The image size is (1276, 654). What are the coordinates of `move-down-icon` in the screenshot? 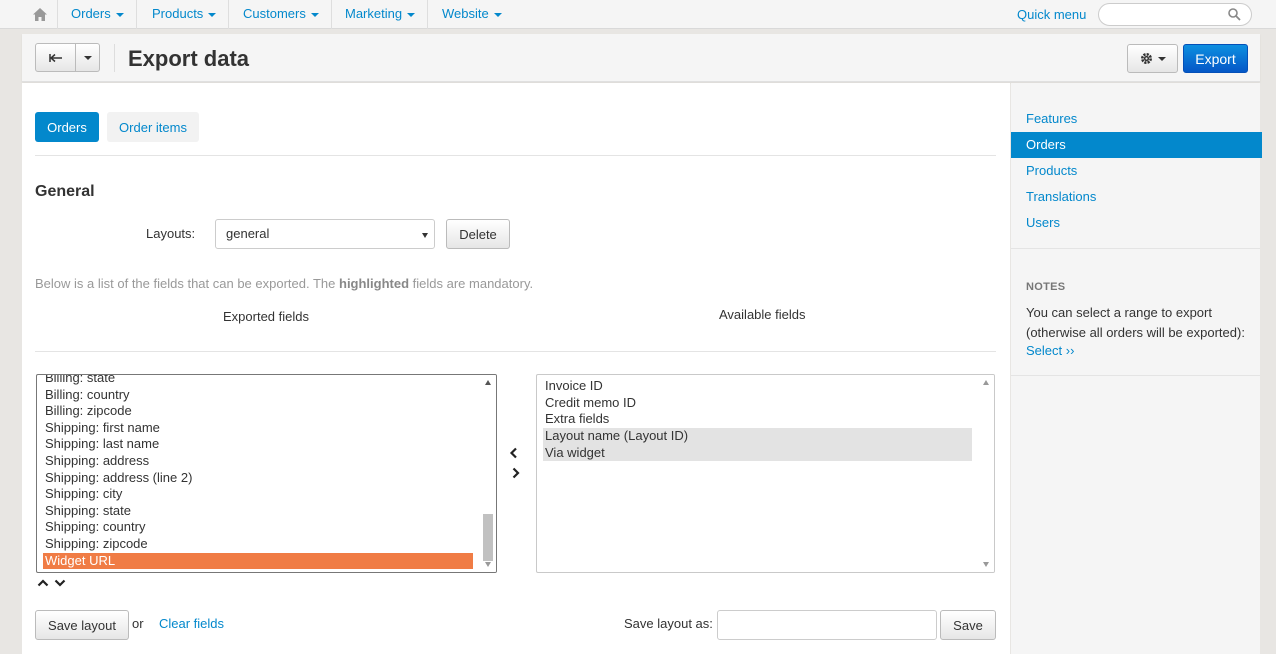 It's located at (60, 583).